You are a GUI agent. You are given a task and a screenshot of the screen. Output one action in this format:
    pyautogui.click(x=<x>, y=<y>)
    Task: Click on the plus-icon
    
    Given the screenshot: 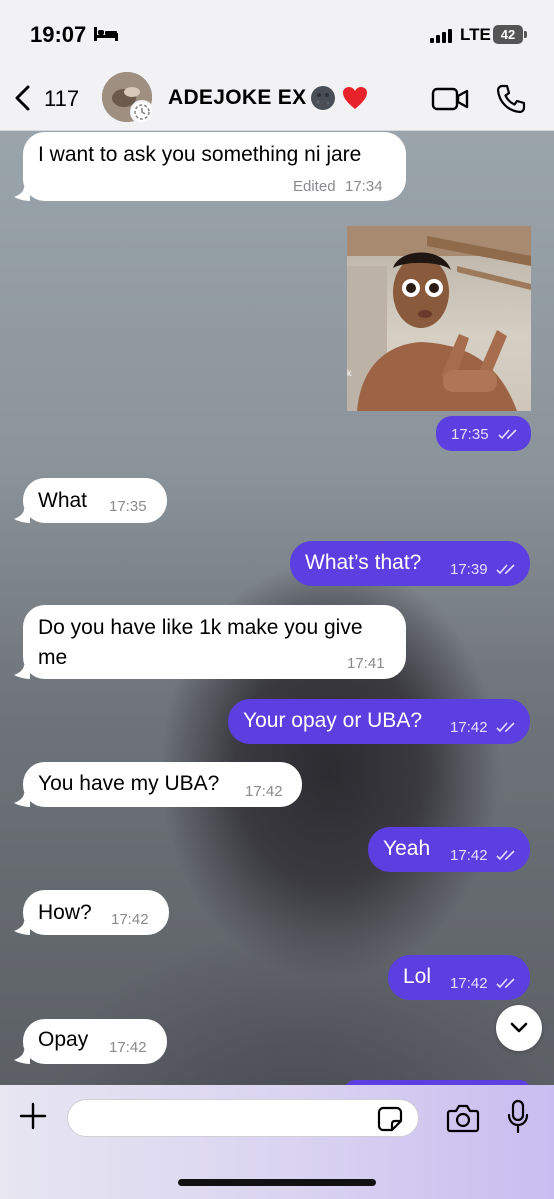 What is the action you would take?
    pyautogui.click(x=33, y=1116)
    